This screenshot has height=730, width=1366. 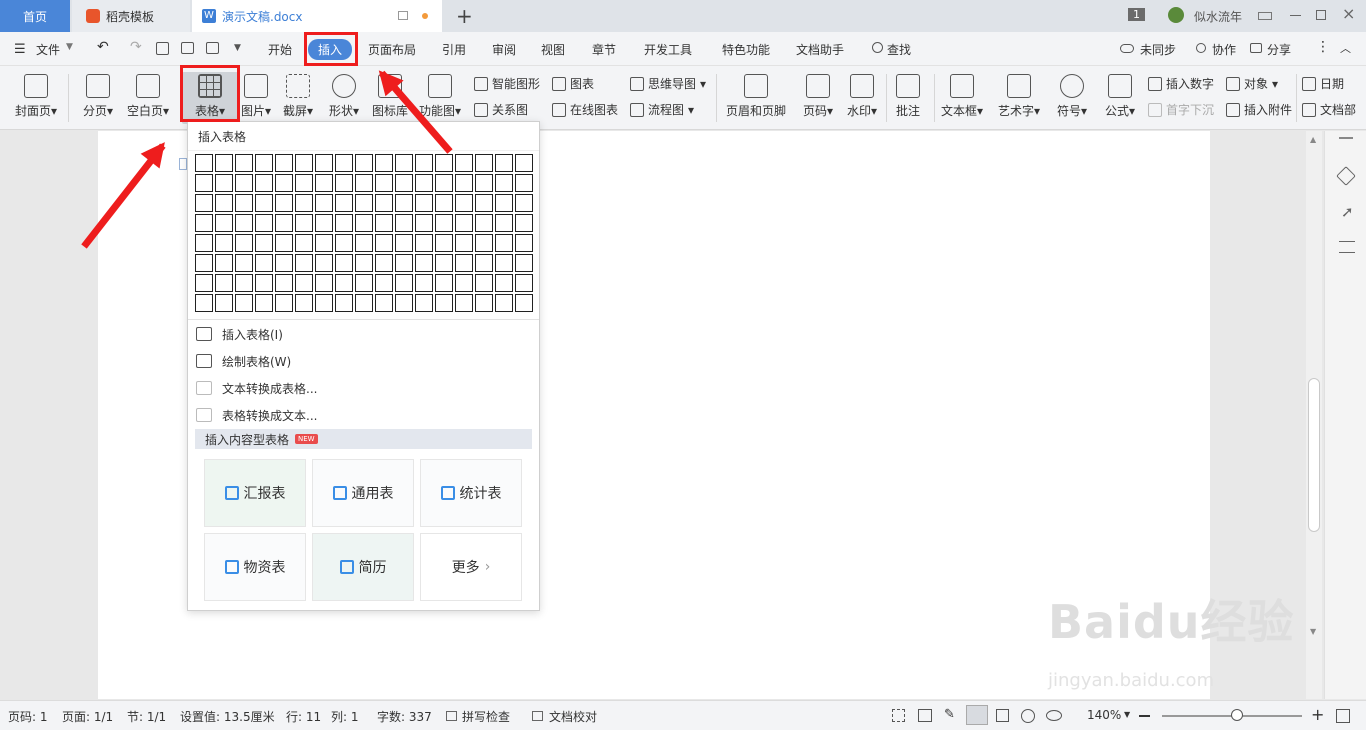 I want to click on menu-view: 视图, so click(x=553, y=49).